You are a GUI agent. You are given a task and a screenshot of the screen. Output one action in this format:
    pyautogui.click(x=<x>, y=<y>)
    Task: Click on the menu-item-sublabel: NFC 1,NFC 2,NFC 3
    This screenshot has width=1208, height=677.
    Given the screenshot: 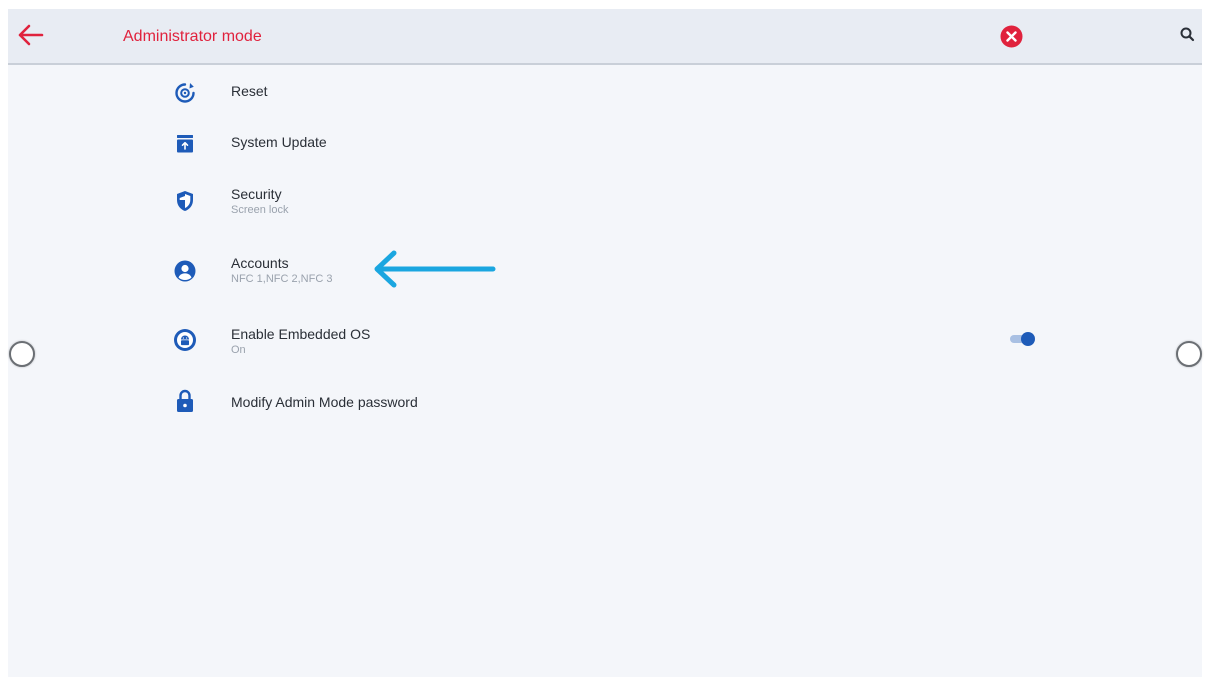 What is the action you would take?
    pyautogui.click(x=282, y=279)
    